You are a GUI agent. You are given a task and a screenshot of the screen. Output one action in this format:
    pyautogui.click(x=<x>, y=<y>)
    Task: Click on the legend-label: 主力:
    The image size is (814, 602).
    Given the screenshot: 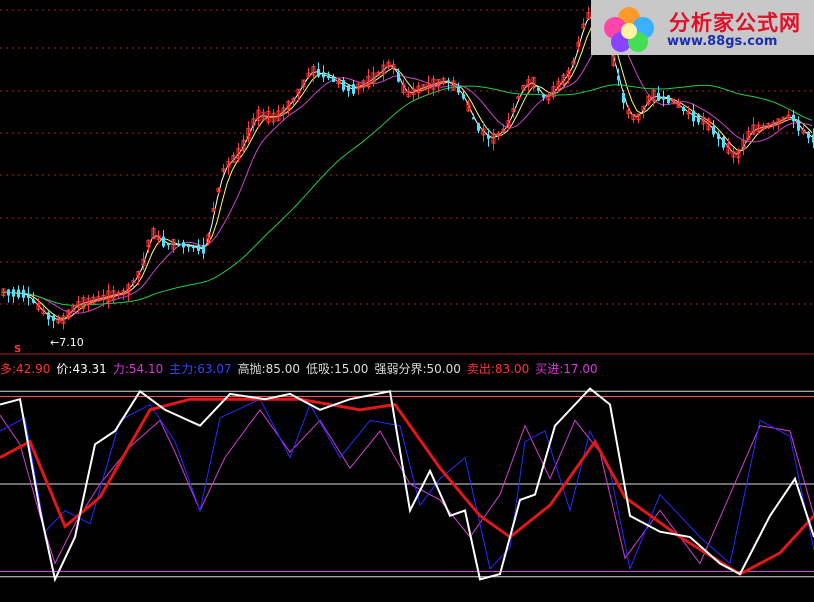 What is the action you would take?
    pyautogui.click(x=183, y=369)
    